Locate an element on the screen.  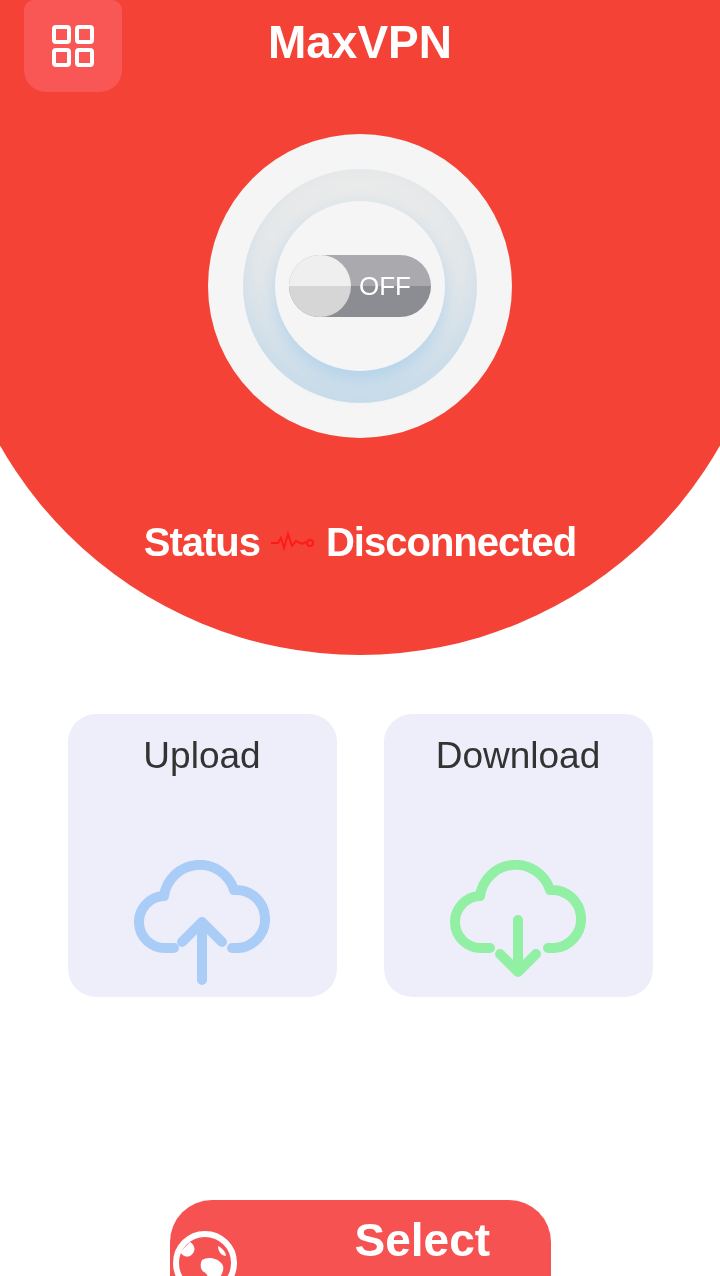
menu-button is located at coordinates (73, 46).